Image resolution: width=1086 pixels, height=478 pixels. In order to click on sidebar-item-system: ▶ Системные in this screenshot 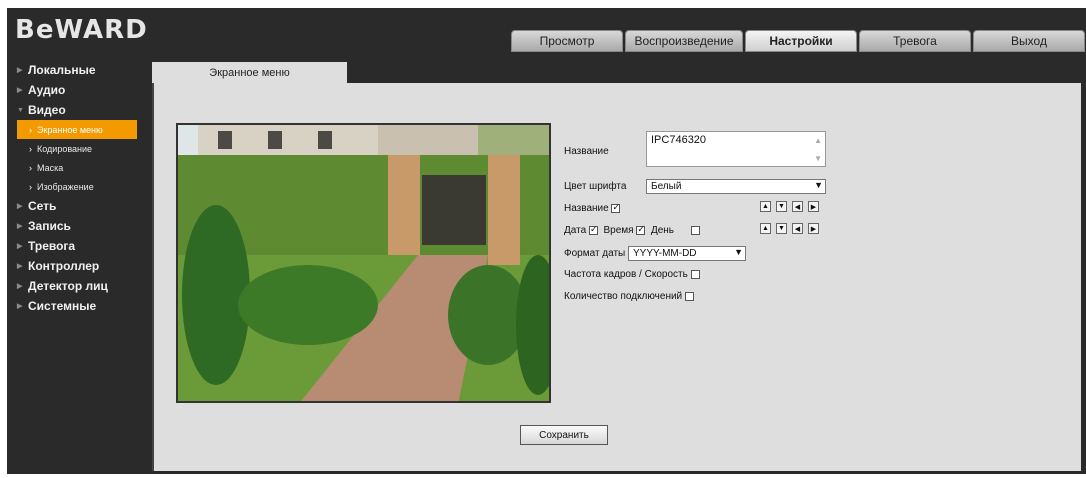, I will do `click(77, 306)`.